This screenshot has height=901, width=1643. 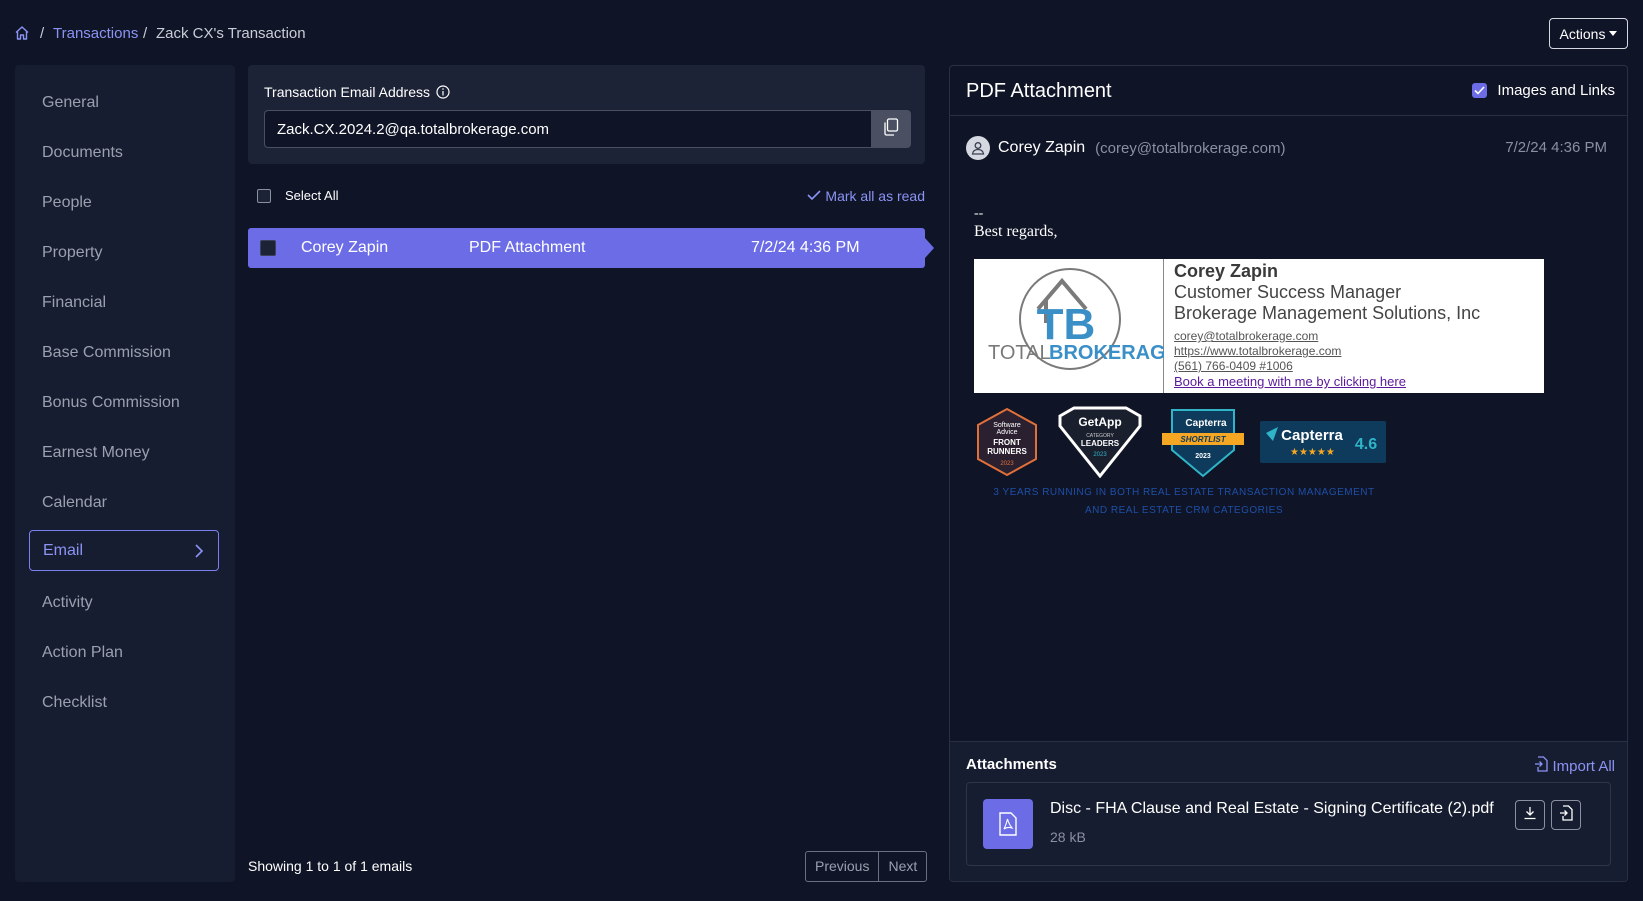 What do you see at coordinates (443, 92) in the screenshot?
I see `info-icon` at bounding box center [443, 92].